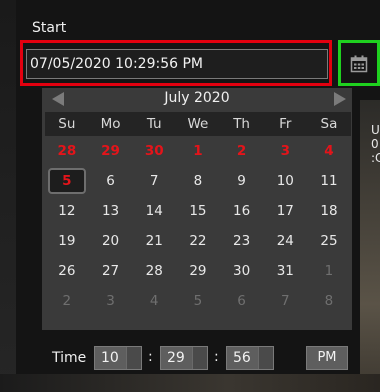 The height and width of the screenshot is (392, 380). I want to click on minute-value: 29, so click(176, 358).